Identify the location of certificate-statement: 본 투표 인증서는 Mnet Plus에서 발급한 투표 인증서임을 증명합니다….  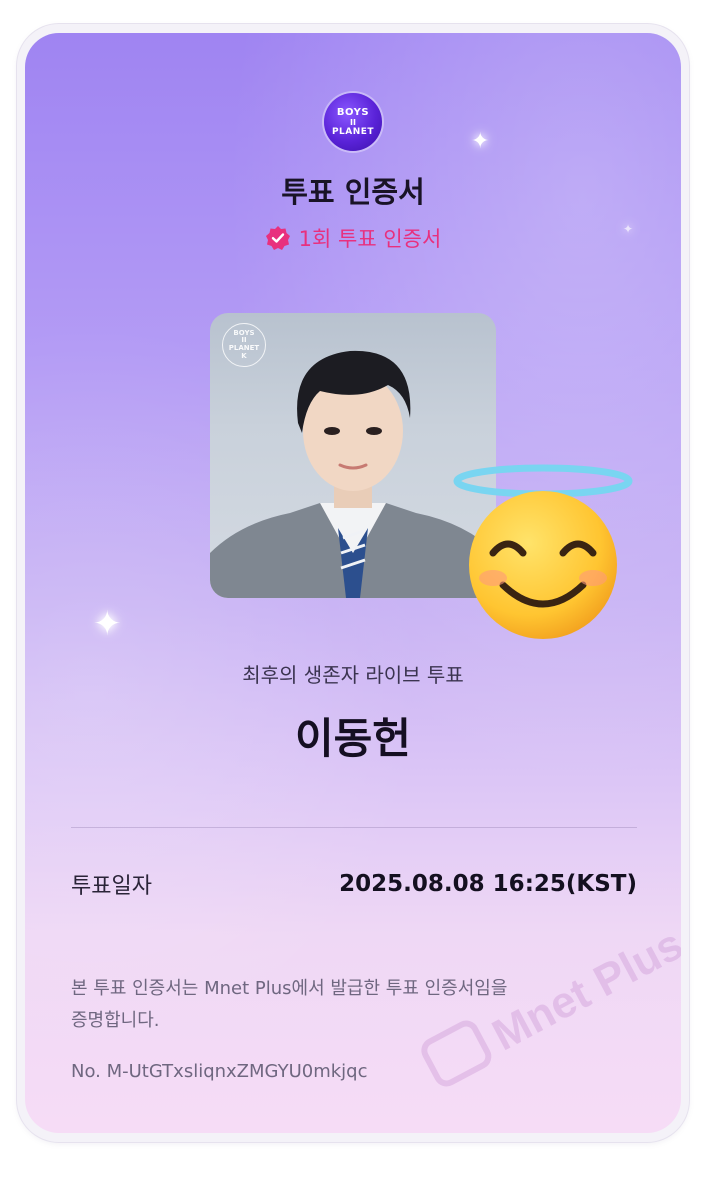
(289, 1004).